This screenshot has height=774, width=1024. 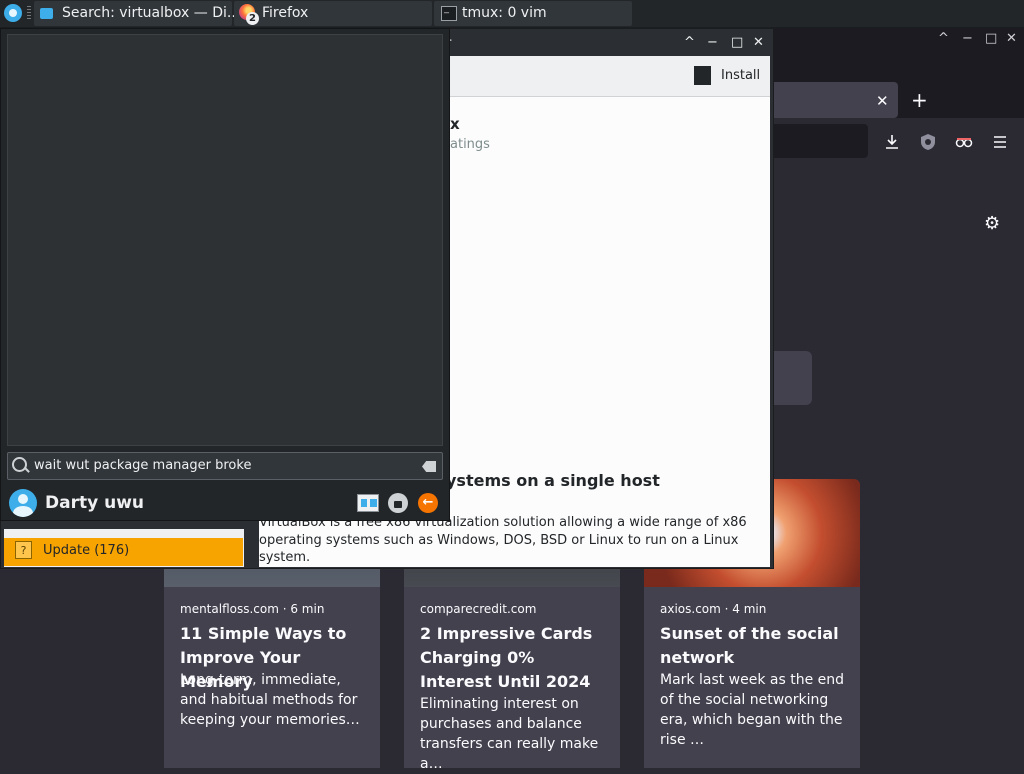 I want to click on downloads-icon, so click(x=892, y=142).